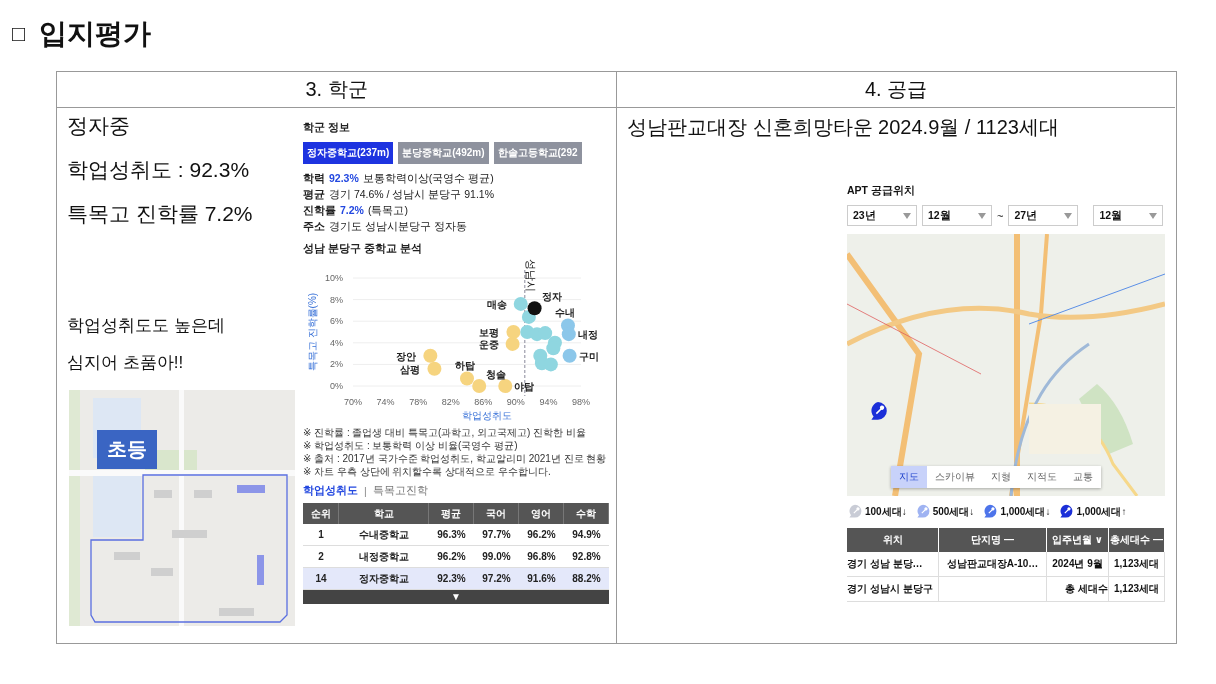 The width and height of the screenshot is (1216, 684). Describe the element at coordinates (384, 513) in the screenshot. I see `table-header: 학교` at that location.